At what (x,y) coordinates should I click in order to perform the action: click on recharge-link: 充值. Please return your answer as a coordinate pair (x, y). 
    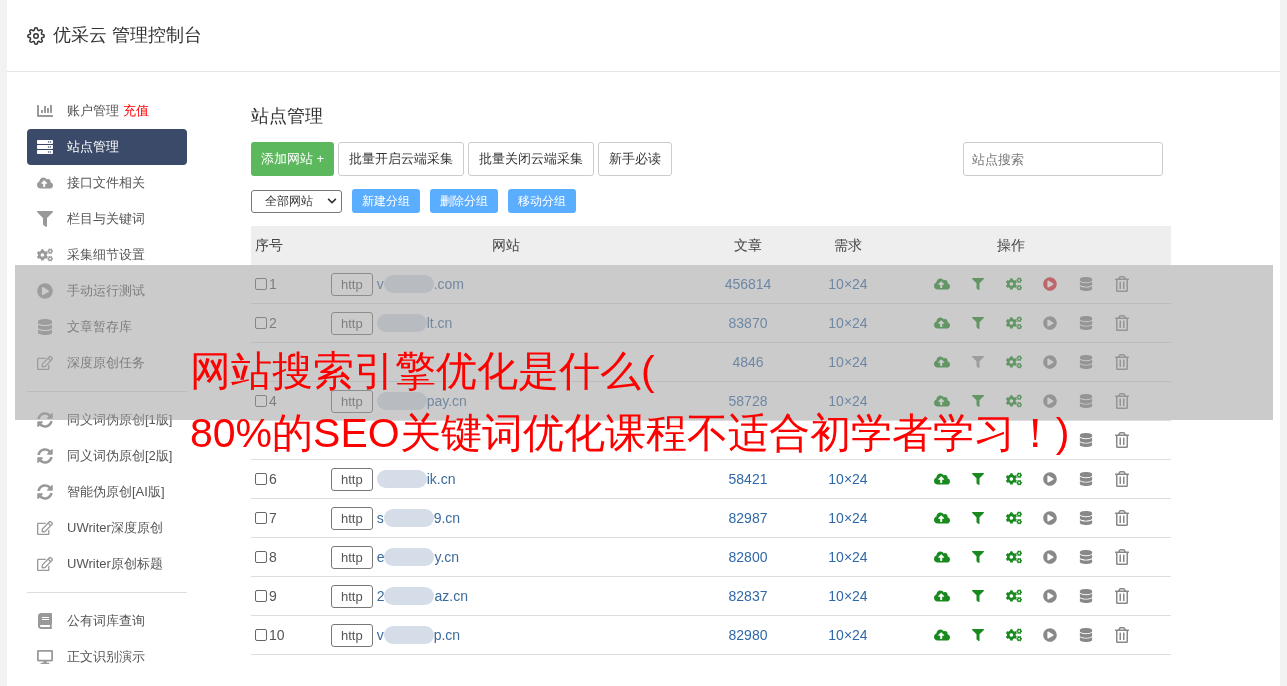
    Looking at the image, I should click on (136, 111).